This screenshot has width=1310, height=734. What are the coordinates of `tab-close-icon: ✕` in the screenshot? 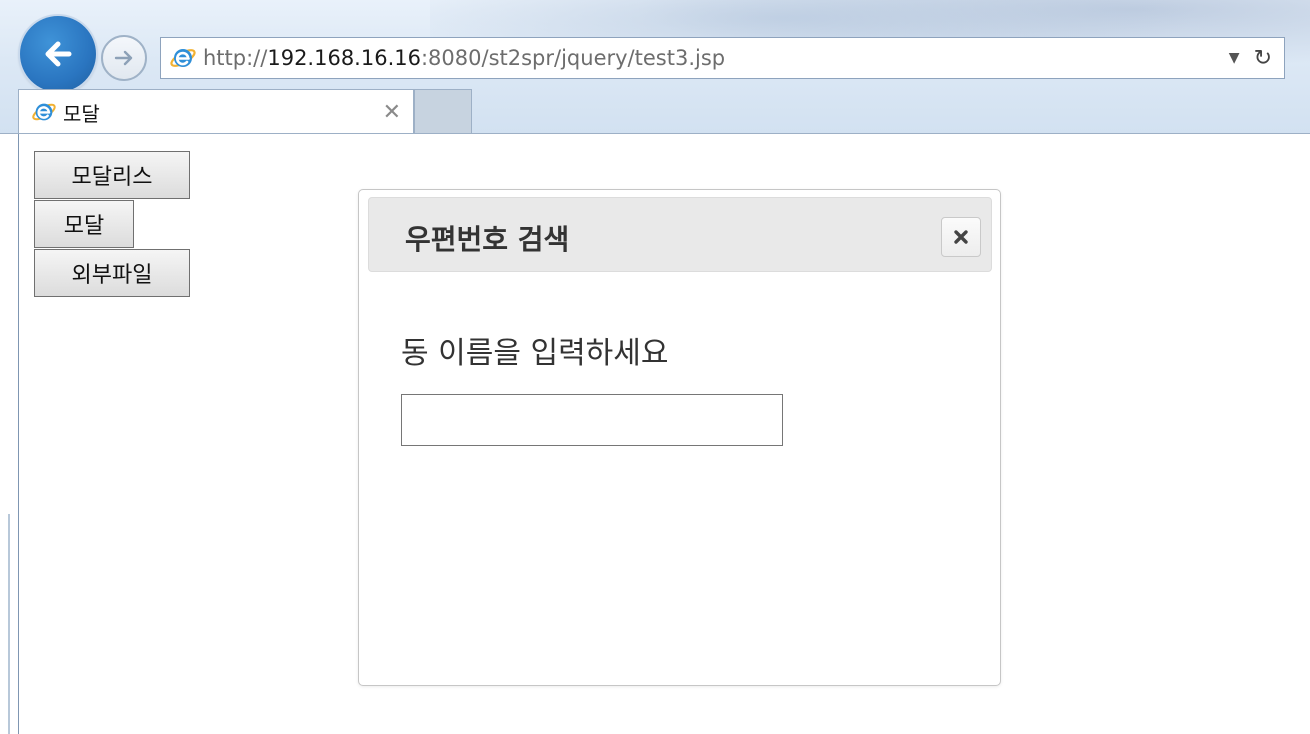 It's located at (392, 112).